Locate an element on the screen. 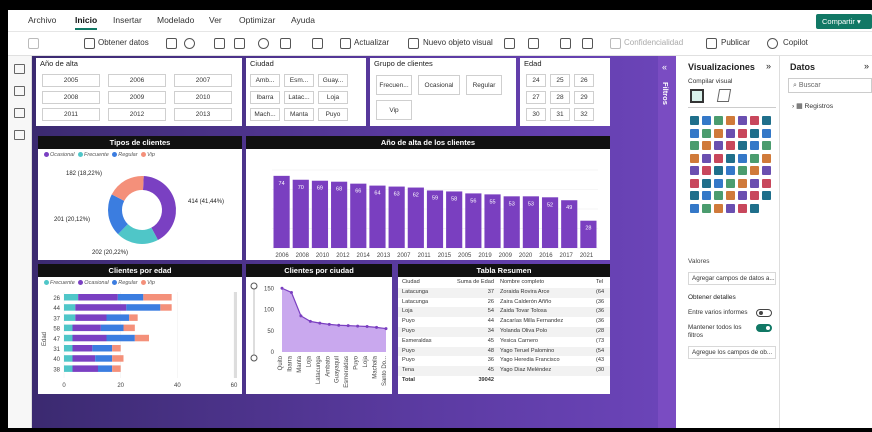 The image size is (872, 432). menu-archivo: Archivo is located at coordinates (42, 20).